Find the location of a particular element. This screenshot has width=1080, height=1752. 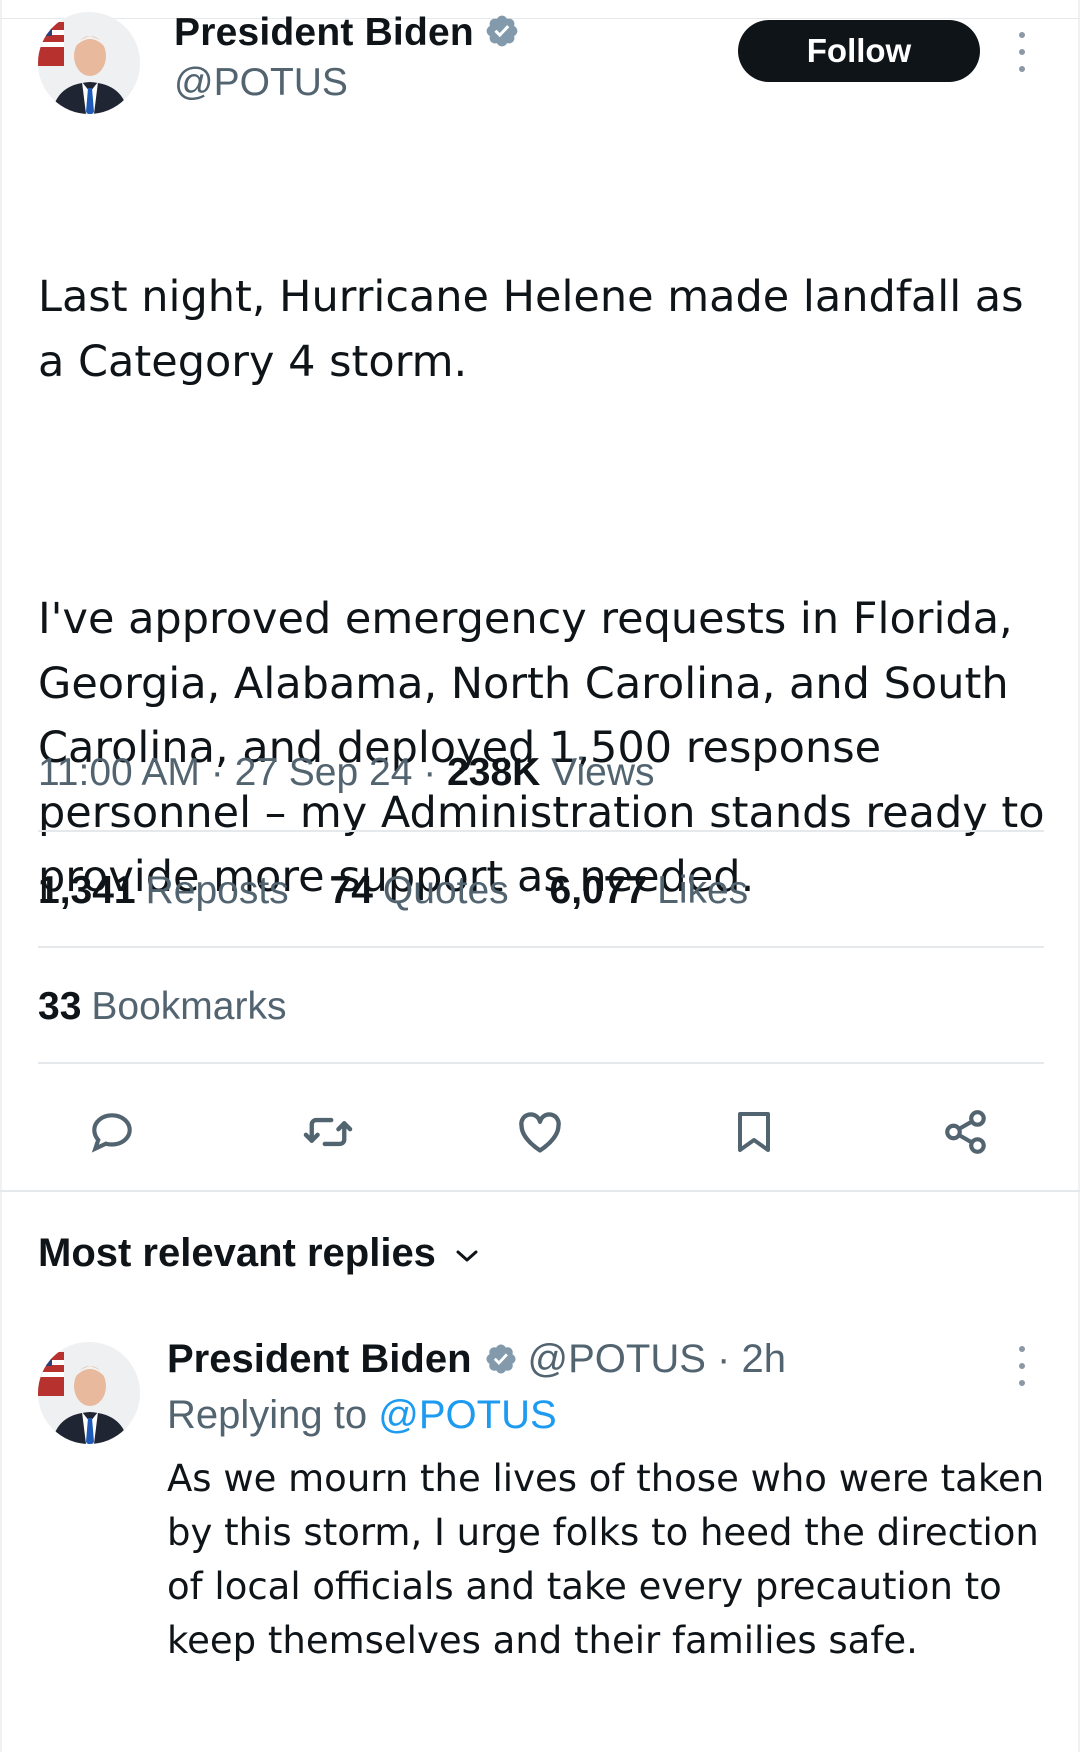

likes-stat: 6,077 Likes is located at coordinates (649, 890).